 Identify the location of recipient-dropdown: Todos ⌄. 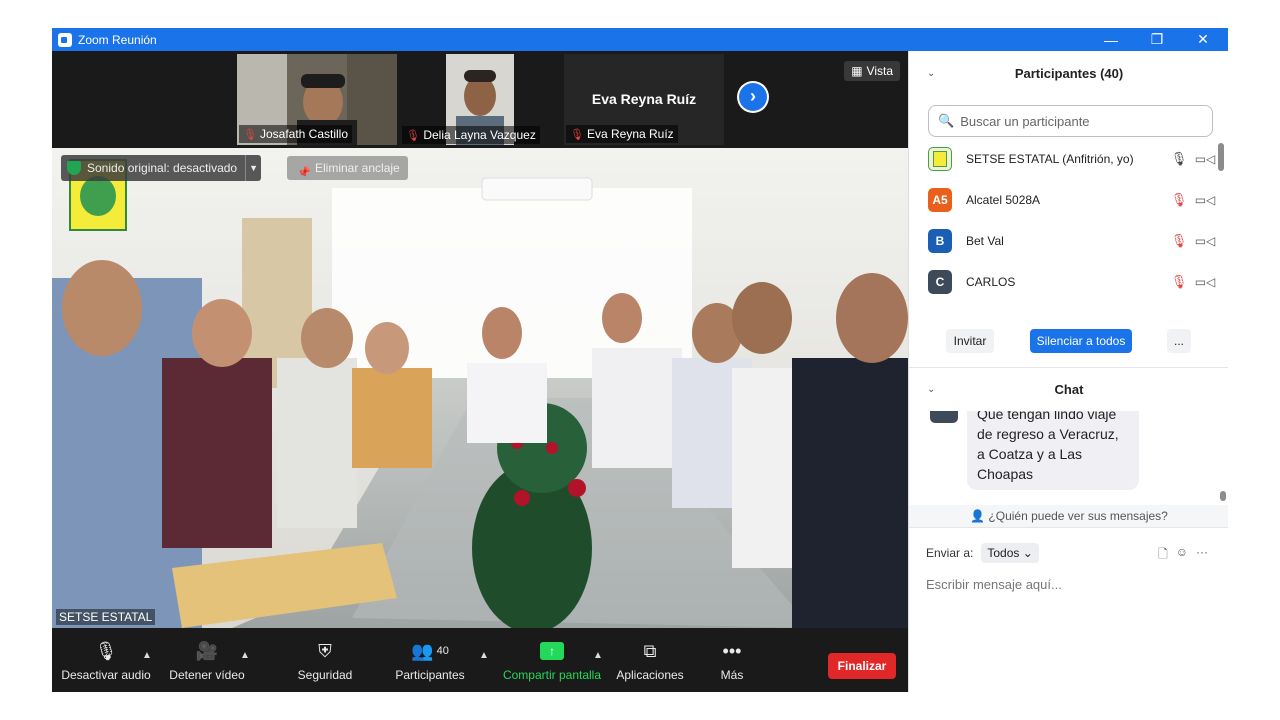
(1010, 553).